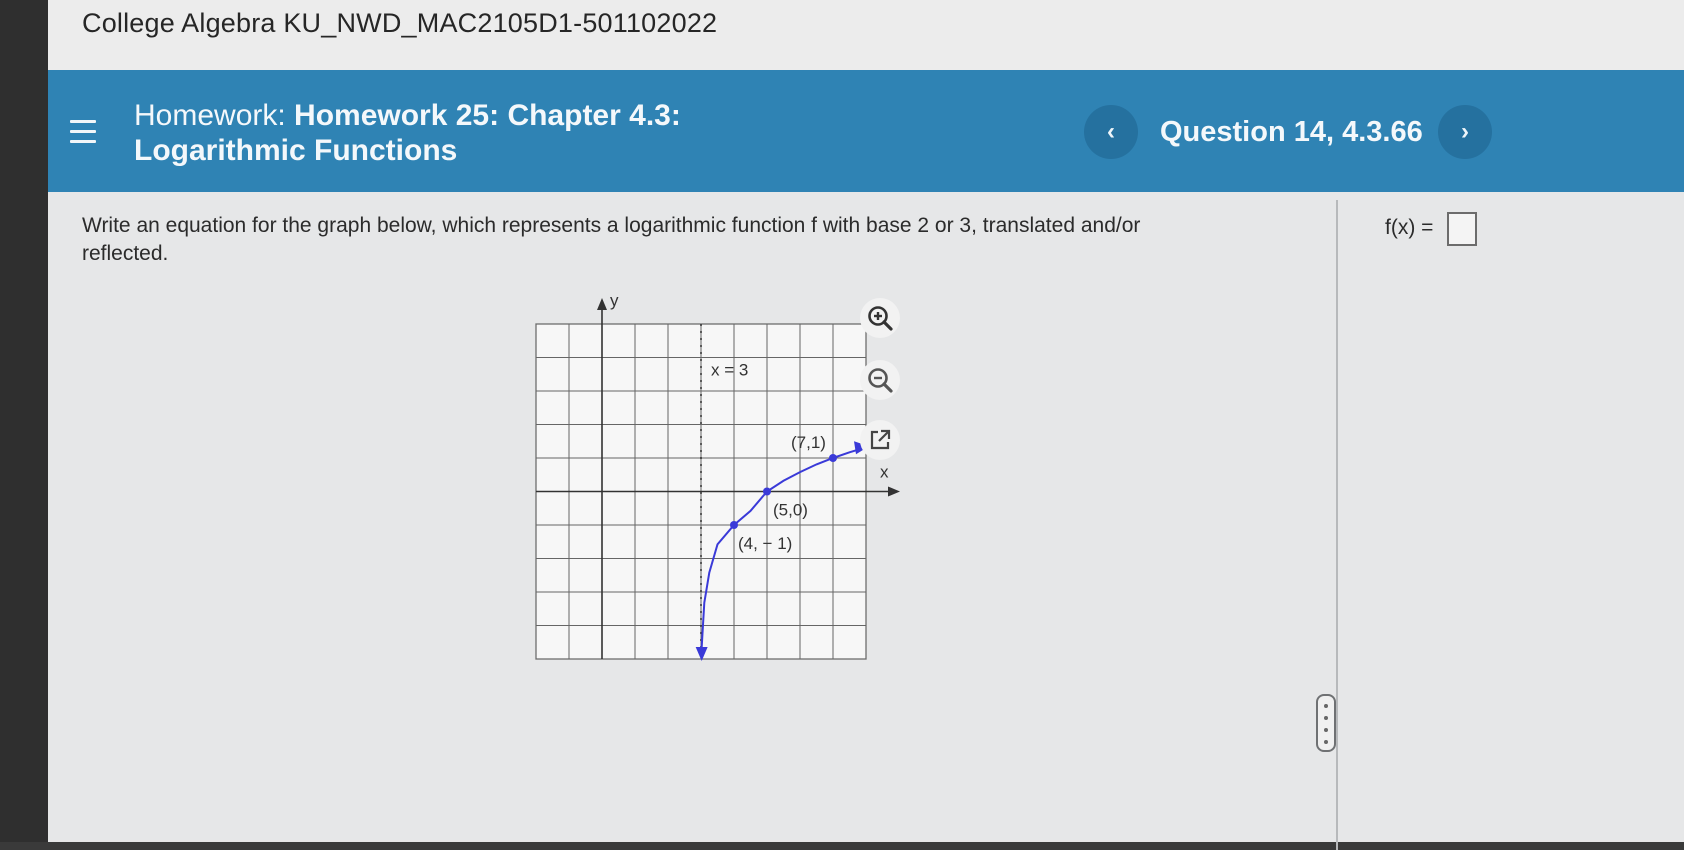 The width and height of the screenshot is (1684, 850). Describe the element at coordinates (729, 370) in the screenshot. I see `asymptote-label: x = 3` at that location.